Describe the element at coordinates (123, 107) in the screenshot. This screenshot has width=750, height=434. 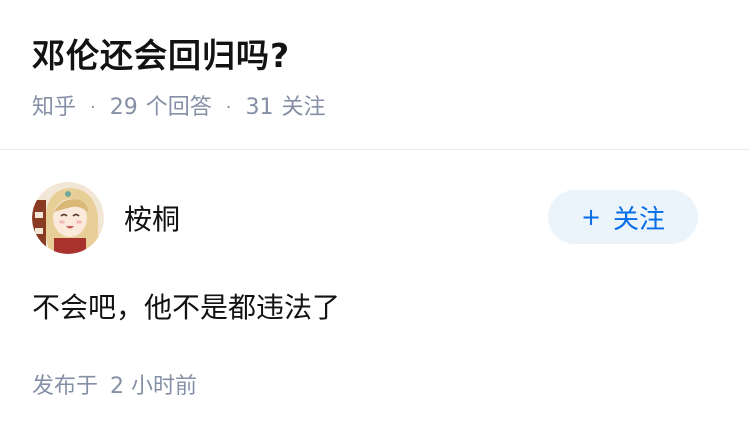
I see `answer-count-number: 29` at that location.